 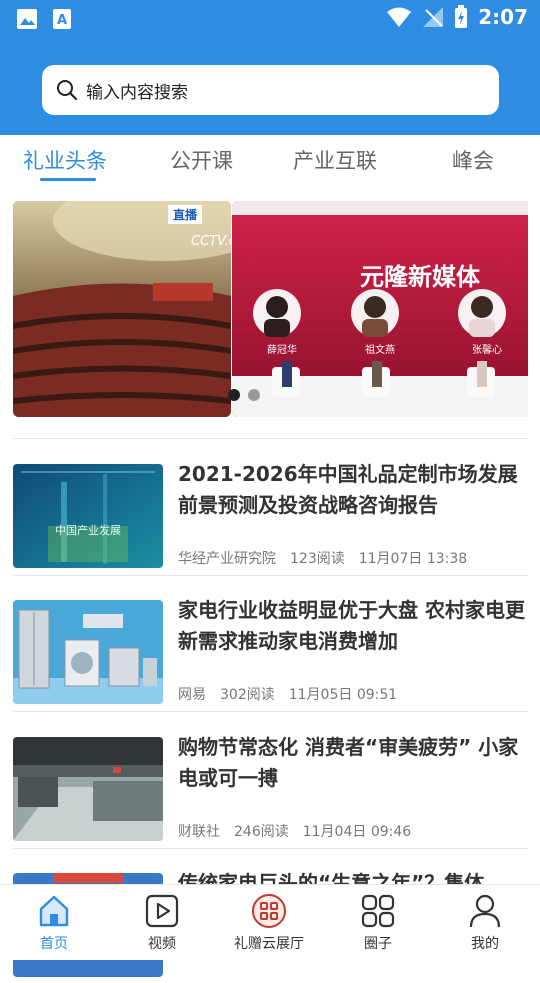 What do you see at coordinates (380, 350) in the screenshot?
I see `speaker-name: 祖文燕` at bounding box center [380, 350].